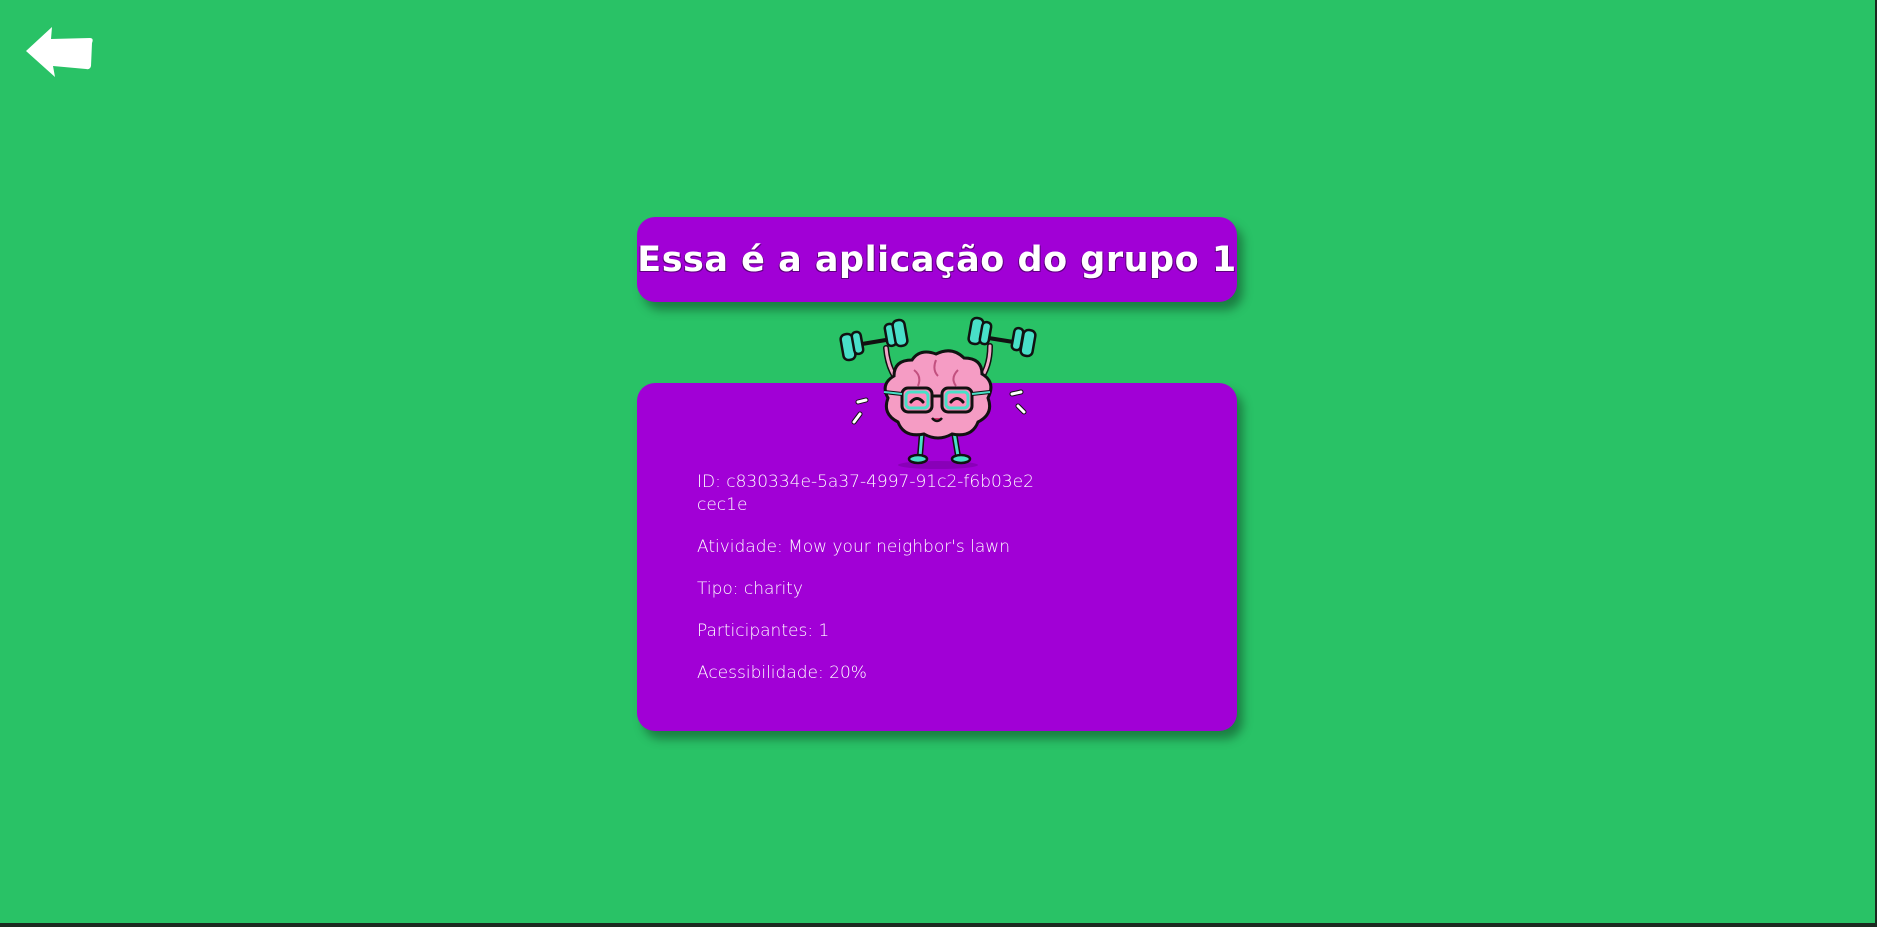 The image size is (1877, 927). What do you see at coordinates (742, 547) in the screenshot?
I see `activity-name-label: Atividade` at bounding box center [742, 547].